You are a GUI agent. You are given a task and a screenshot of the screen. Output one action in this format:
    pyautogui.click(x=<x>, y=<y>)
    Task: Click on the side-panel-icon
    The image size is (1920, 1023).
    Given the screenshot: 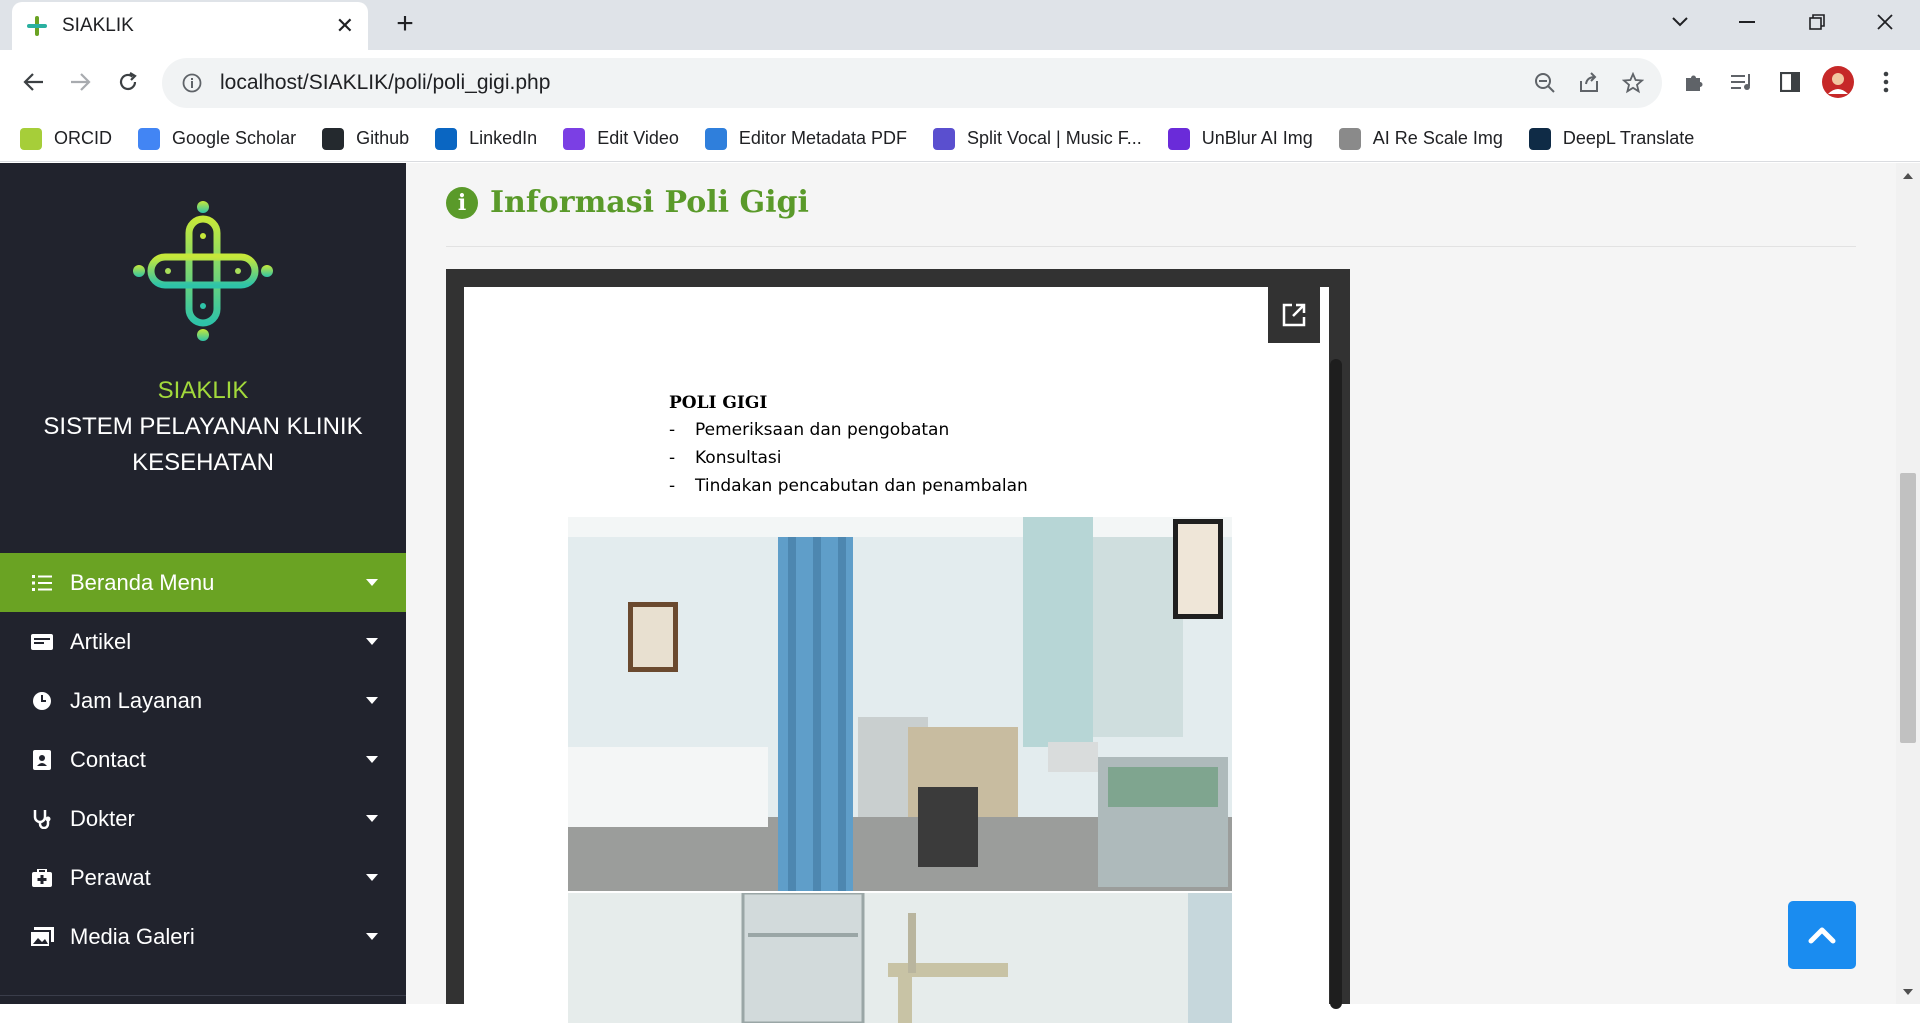 What is the action you would take?
    pyautogui.click(x=1790, y=82)
    